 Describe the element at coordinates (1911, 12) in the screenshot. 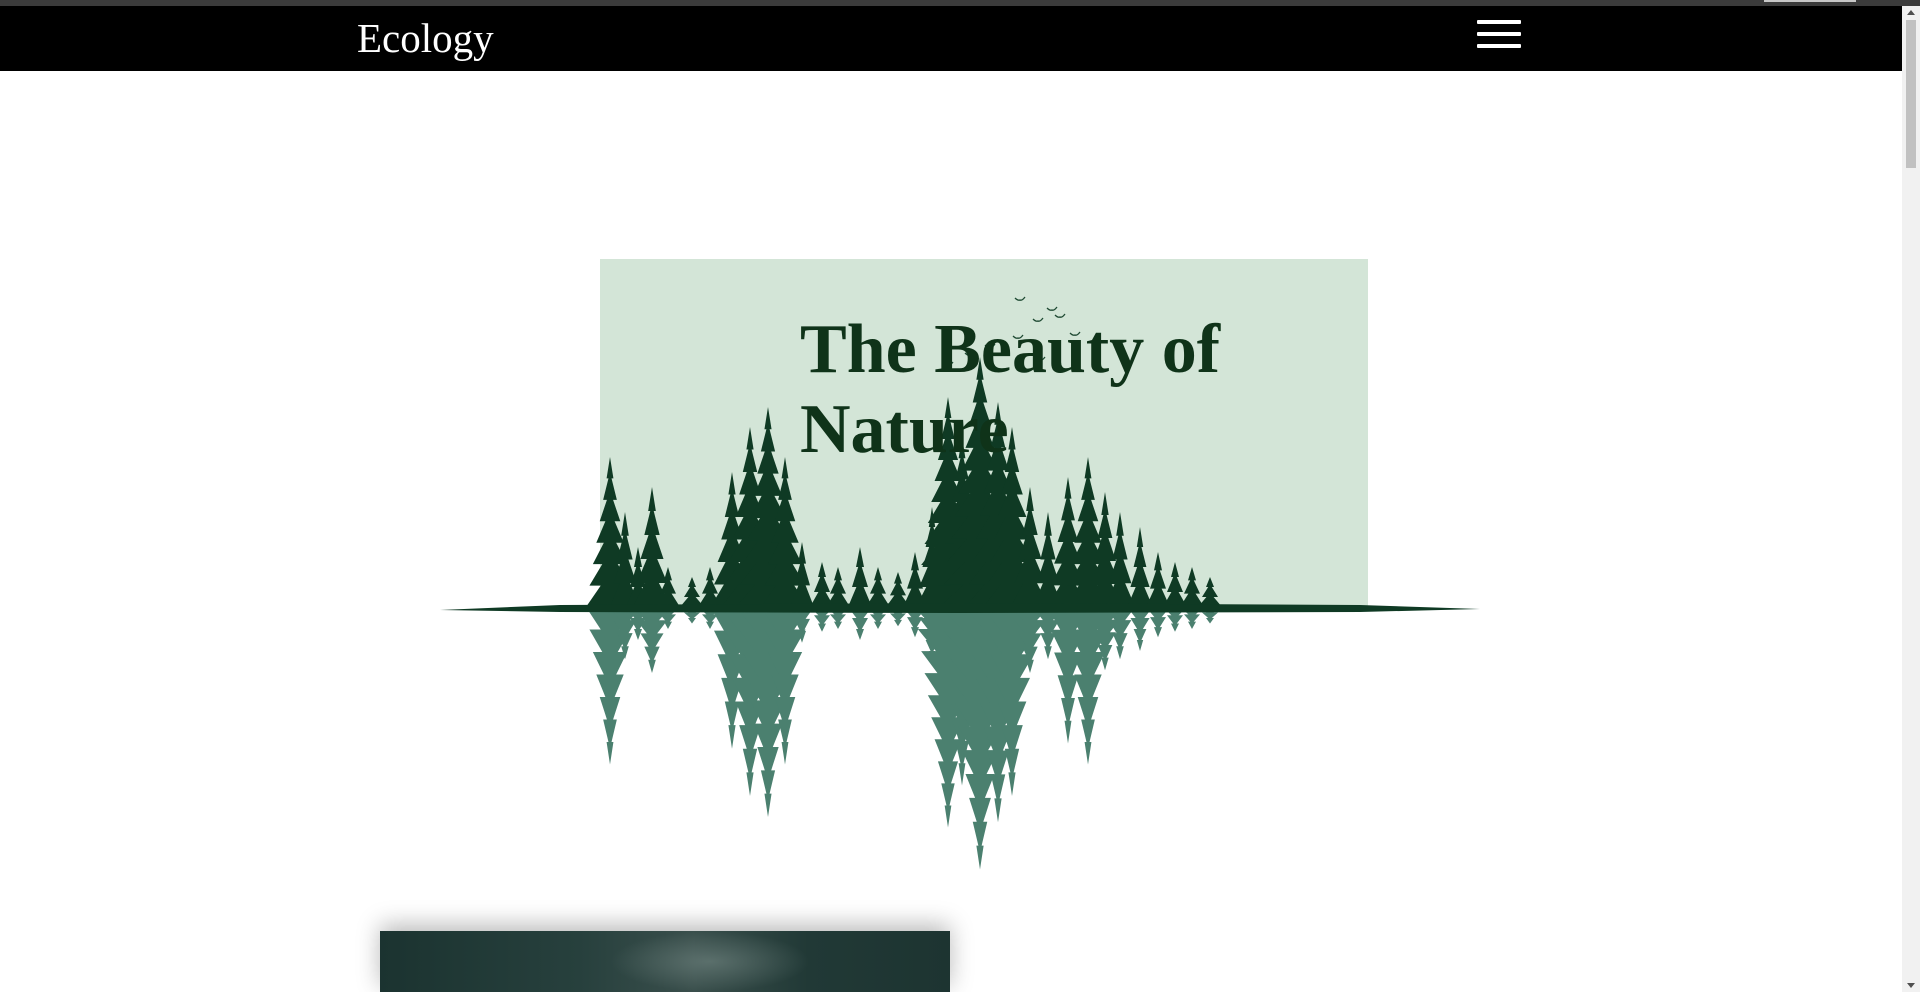

I see `scroll-up-arrow-icon` at that location.